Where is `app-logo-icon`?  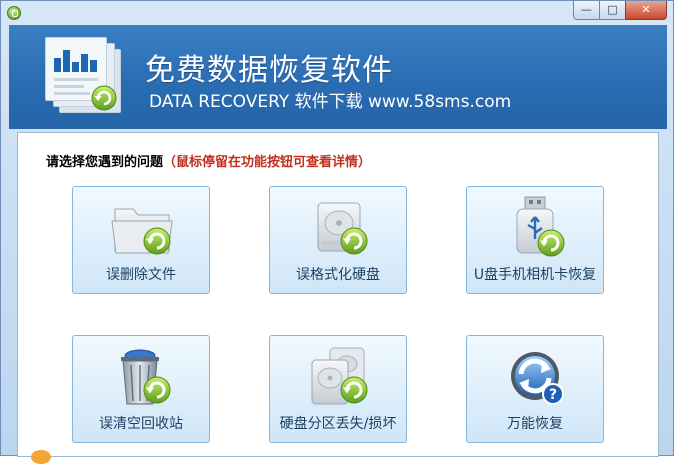 app-logo-icon is located at coordinates (85, 78).